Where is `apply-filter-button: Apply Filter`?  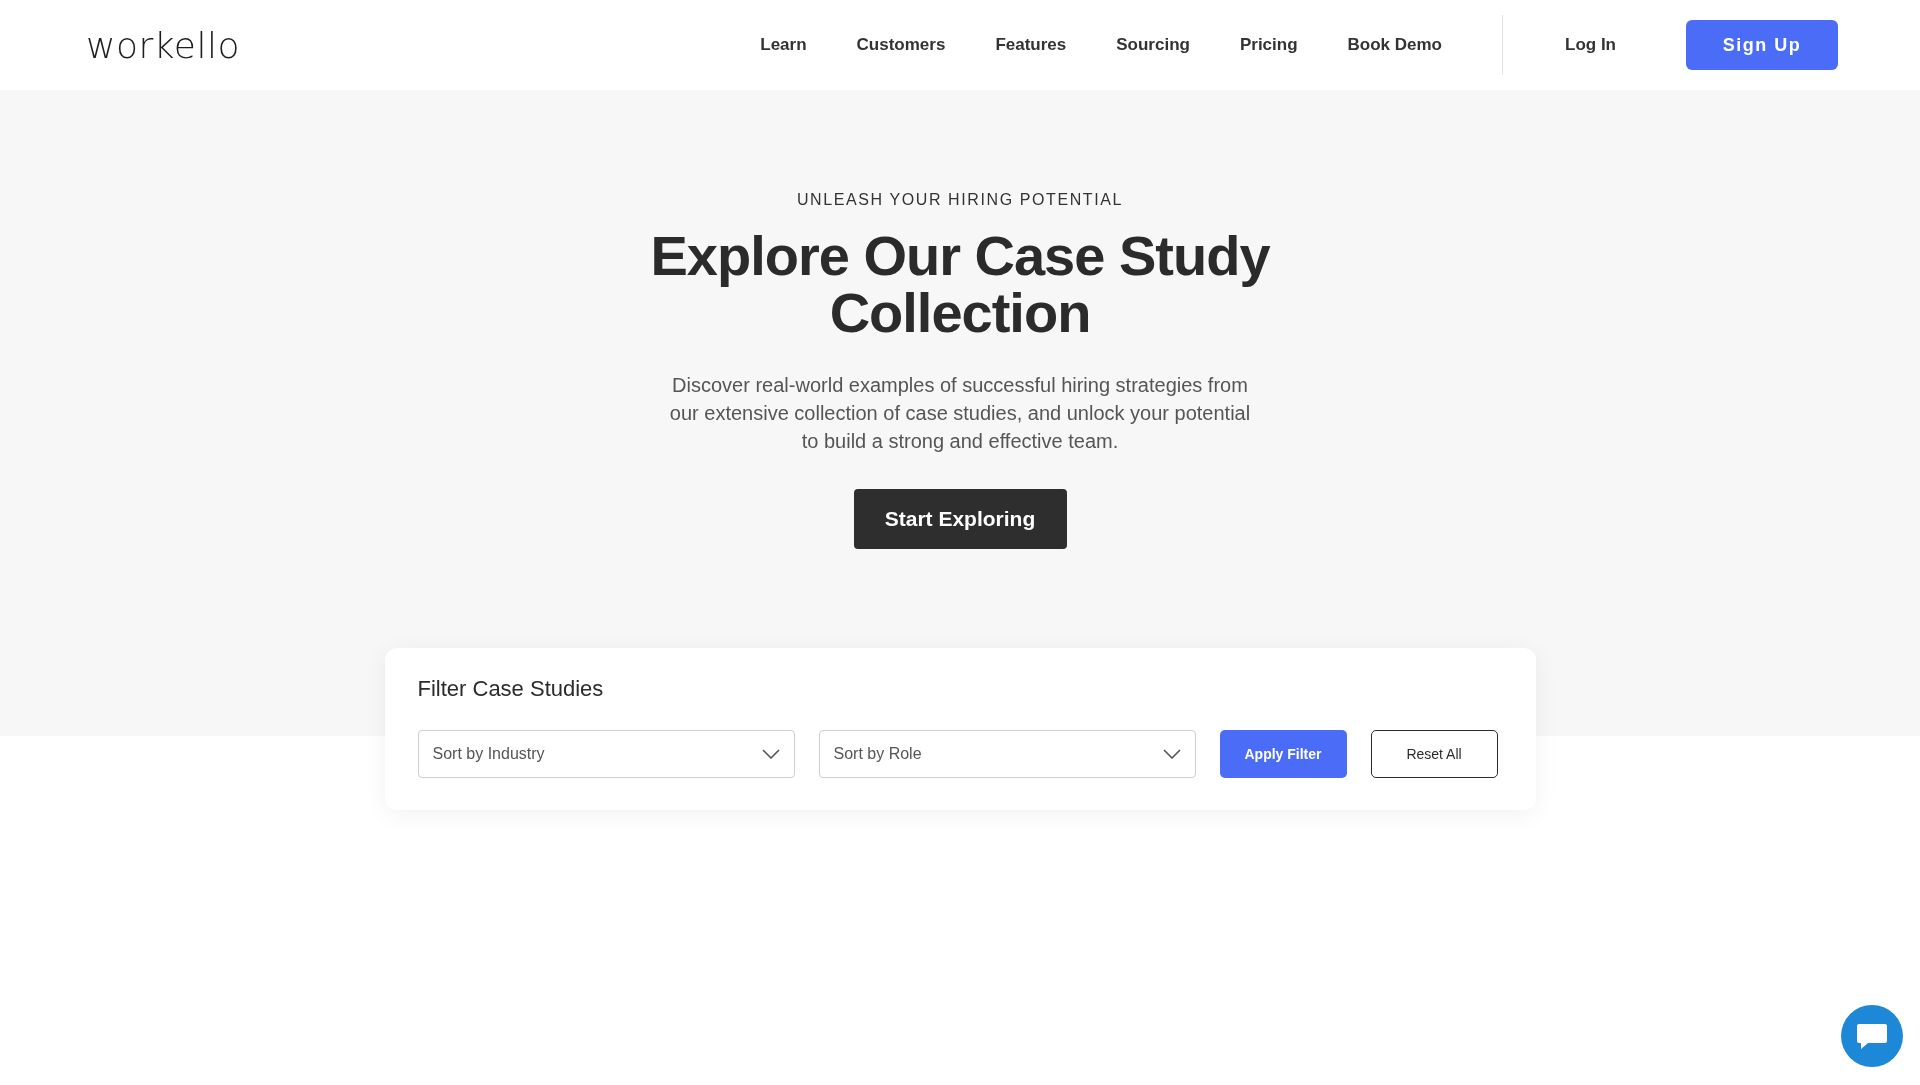 apply-filter-button: Apply Filter is located at coordinates (1283, 754).